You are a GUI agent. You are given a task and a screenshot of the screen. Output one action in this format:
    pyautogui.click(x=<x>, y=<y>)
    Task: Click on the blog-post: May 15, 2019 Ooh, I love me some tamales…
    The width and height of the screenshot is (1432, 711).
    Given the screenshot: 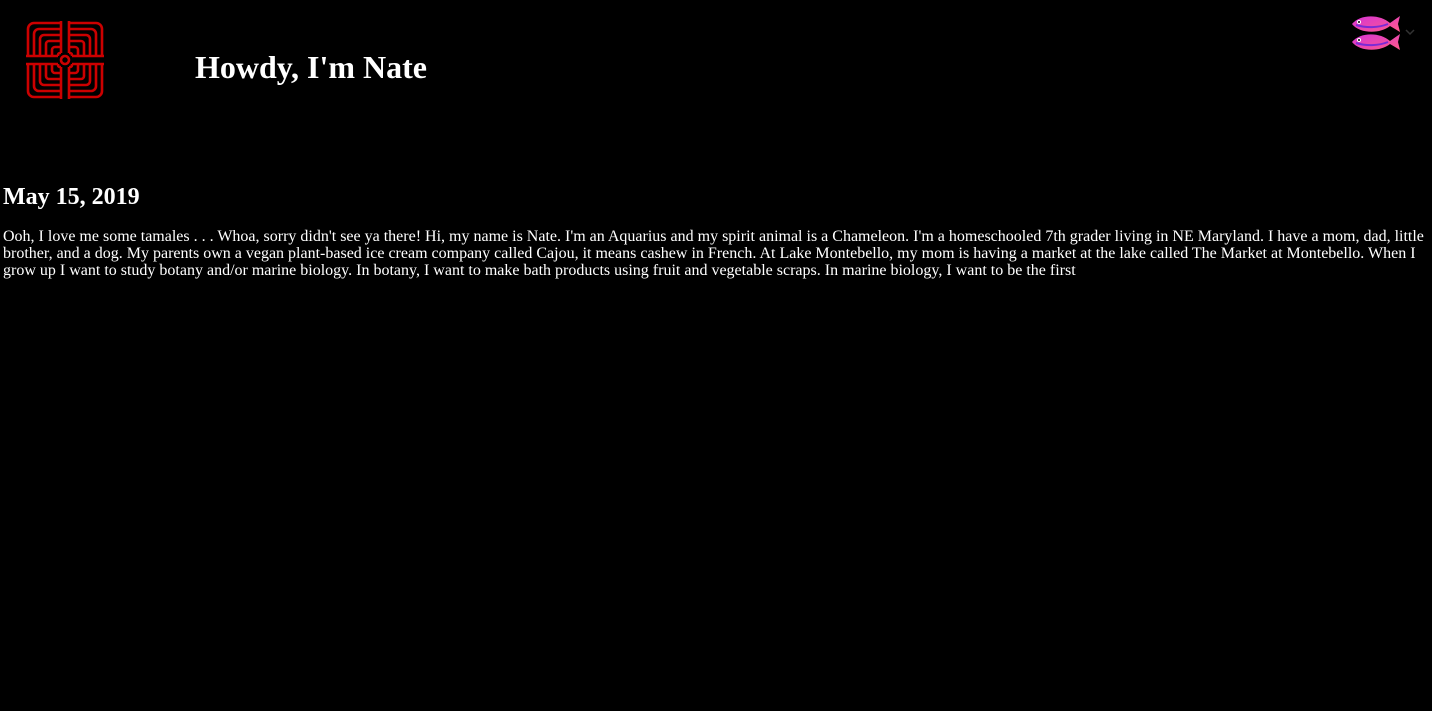 What is the action you would take?
    pyautogui.click(x=715, y=229)
    